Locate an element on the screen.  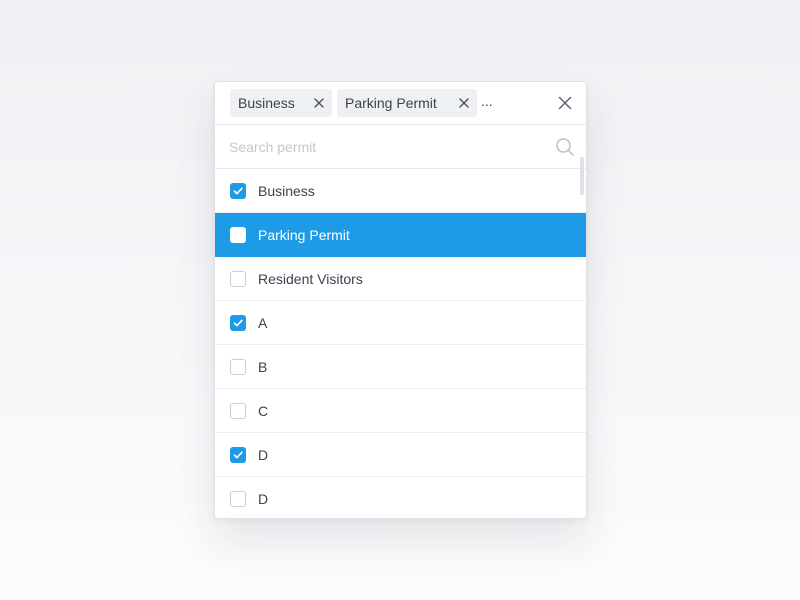
list-item: Resident Visitors is located at coordinates (400, 279).